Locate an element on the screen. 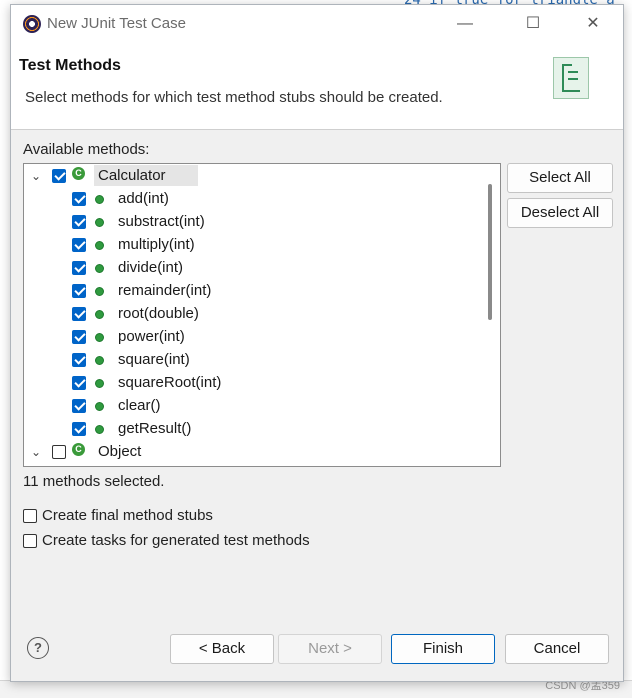  create-tasks-label: Create tasks for generated test methods is located at coordinates (176, 540).